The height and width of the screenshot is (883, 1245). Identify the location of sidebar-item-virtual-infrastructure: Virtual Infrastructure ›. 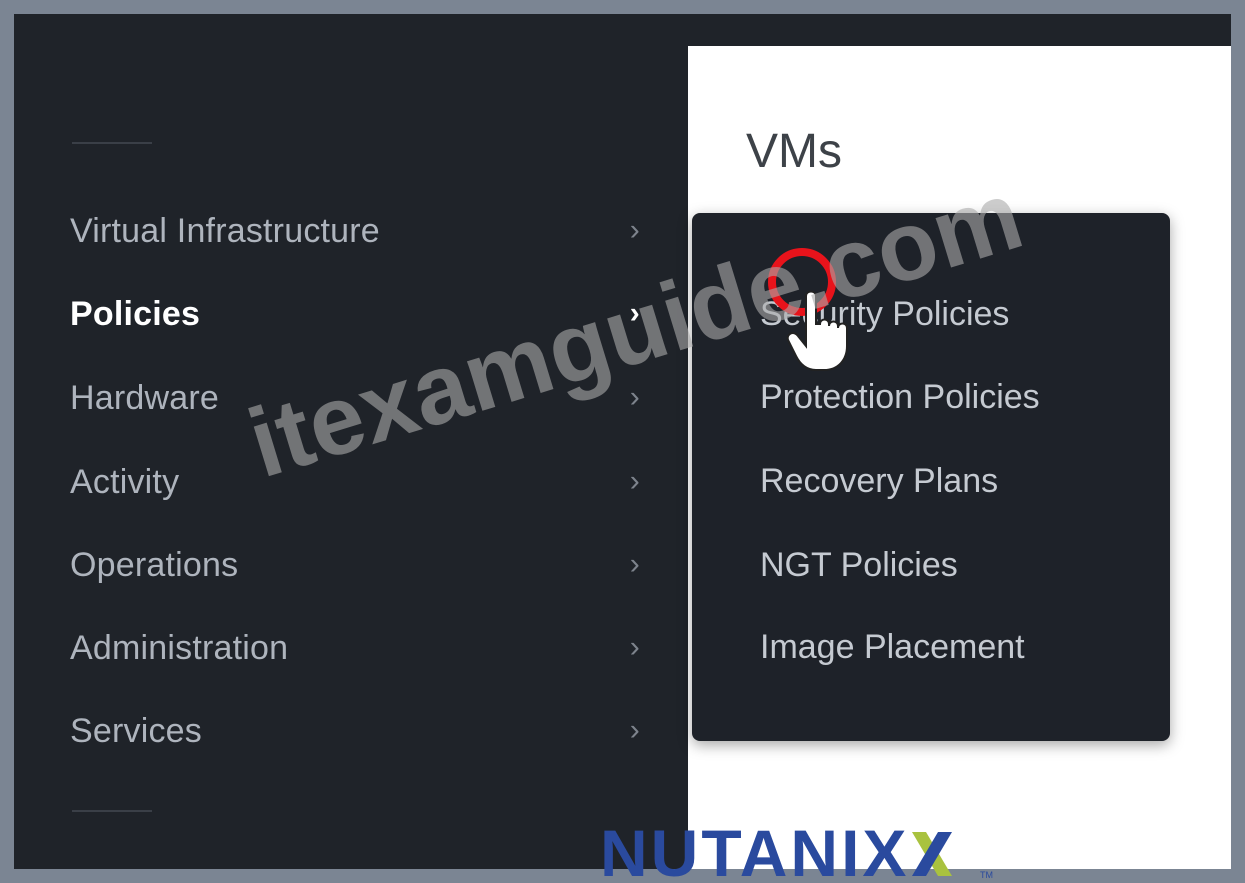
(355, 231).